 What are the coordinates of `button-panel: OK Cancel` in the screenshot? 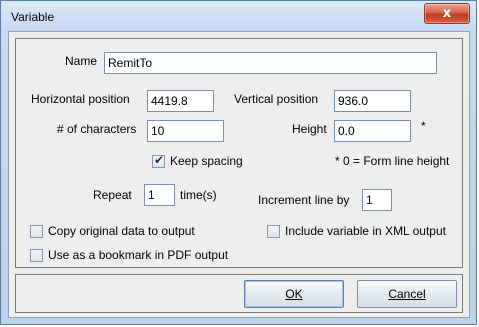 It's located at (239, 293).